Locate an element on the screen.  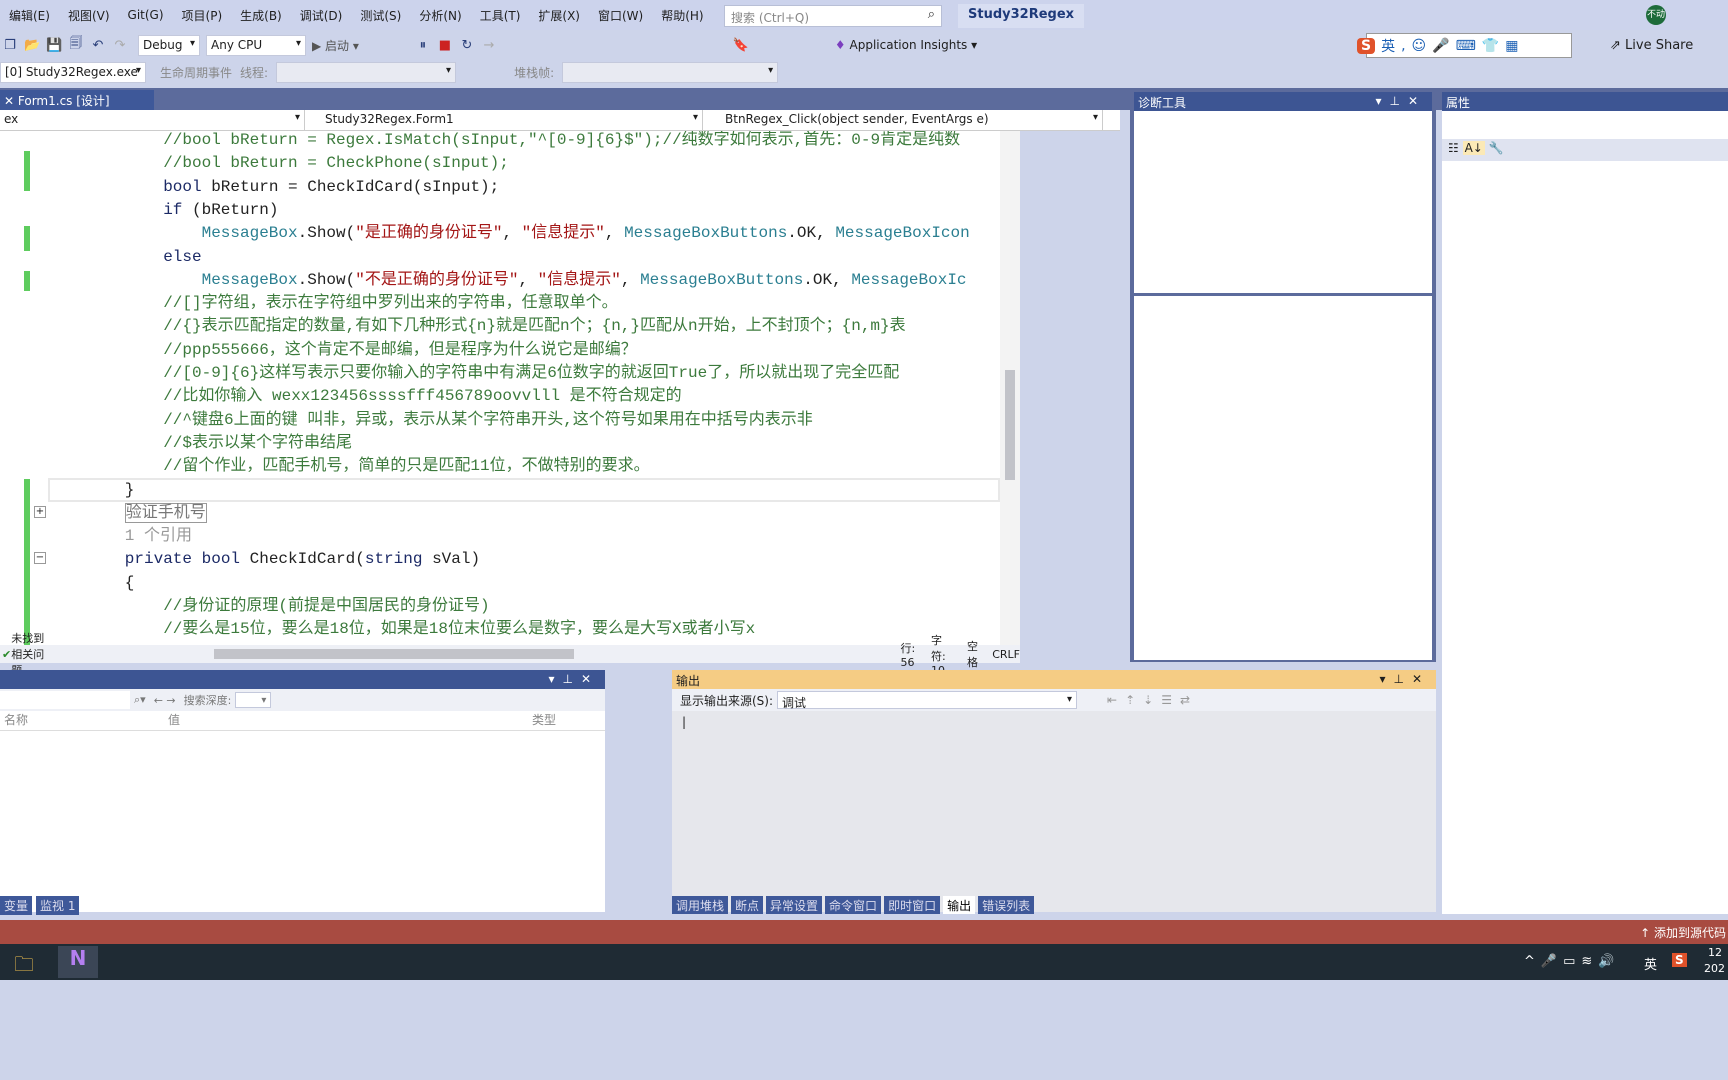
bottom-tab: 即时窗口 is located at coordinates (912, 905).